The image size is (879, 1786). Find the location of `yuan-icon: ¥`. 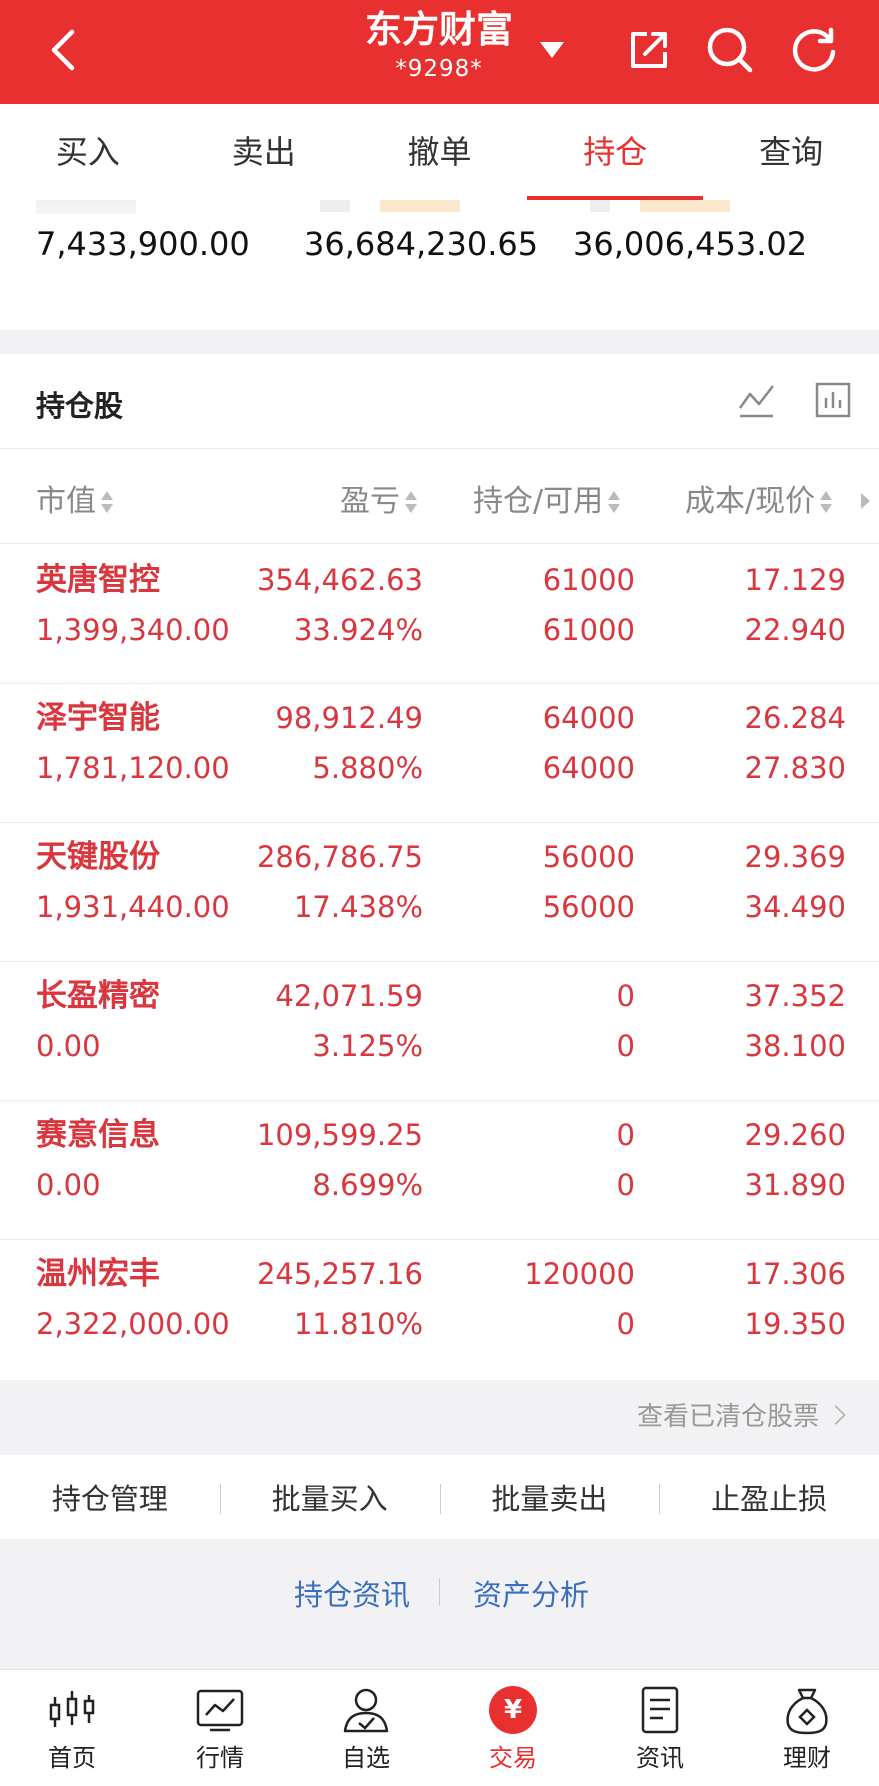

yuan-icon: ¥ is located at coordinates (513, 1710).